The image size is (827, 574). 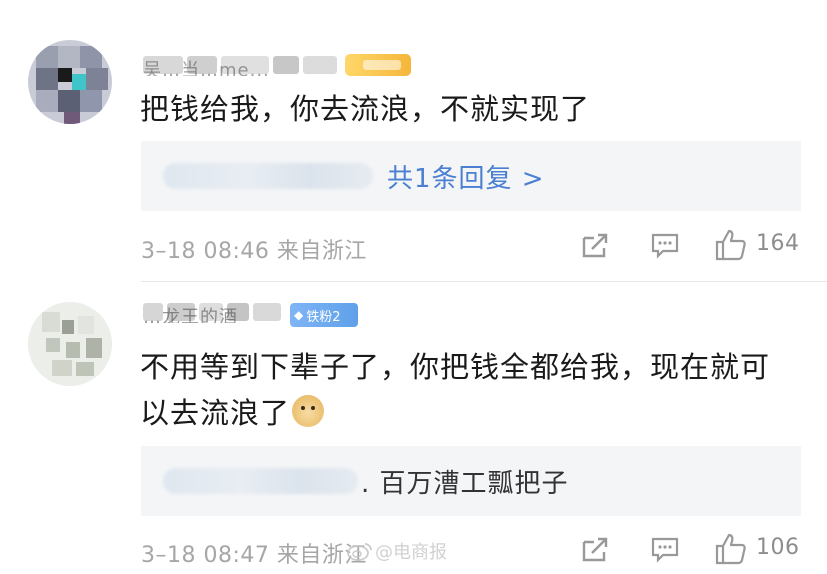 I want to click on doge-emoji, so click(x=308, y=411).